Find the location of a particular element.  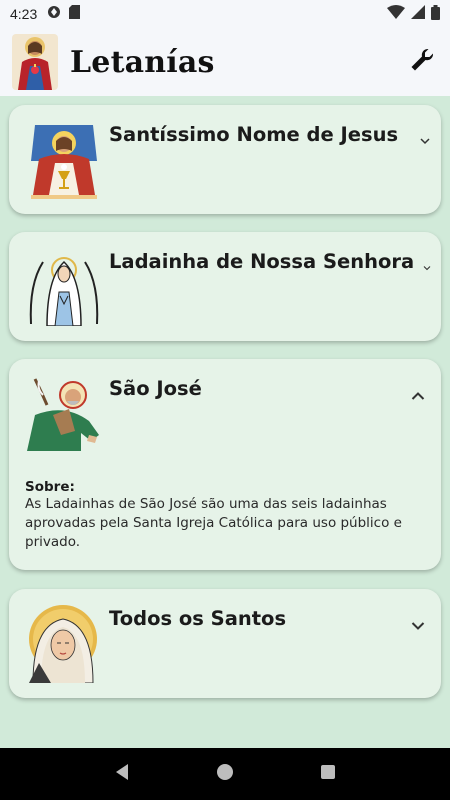

home-button is located at coordinates (225, 774).